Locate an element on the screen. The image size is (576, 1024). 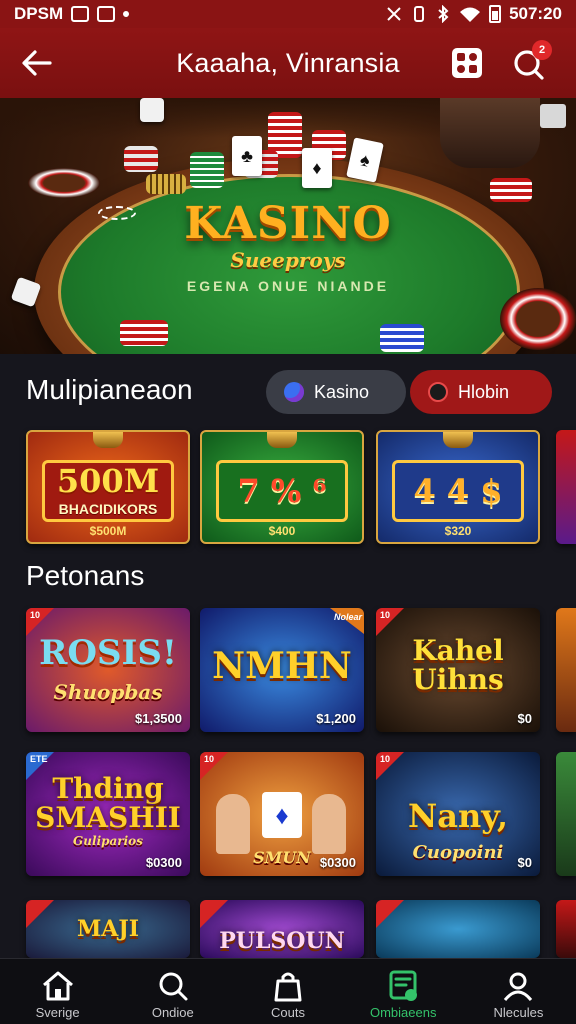
hero-subtitle: Sueeproys is located at coordinates (288, 260).